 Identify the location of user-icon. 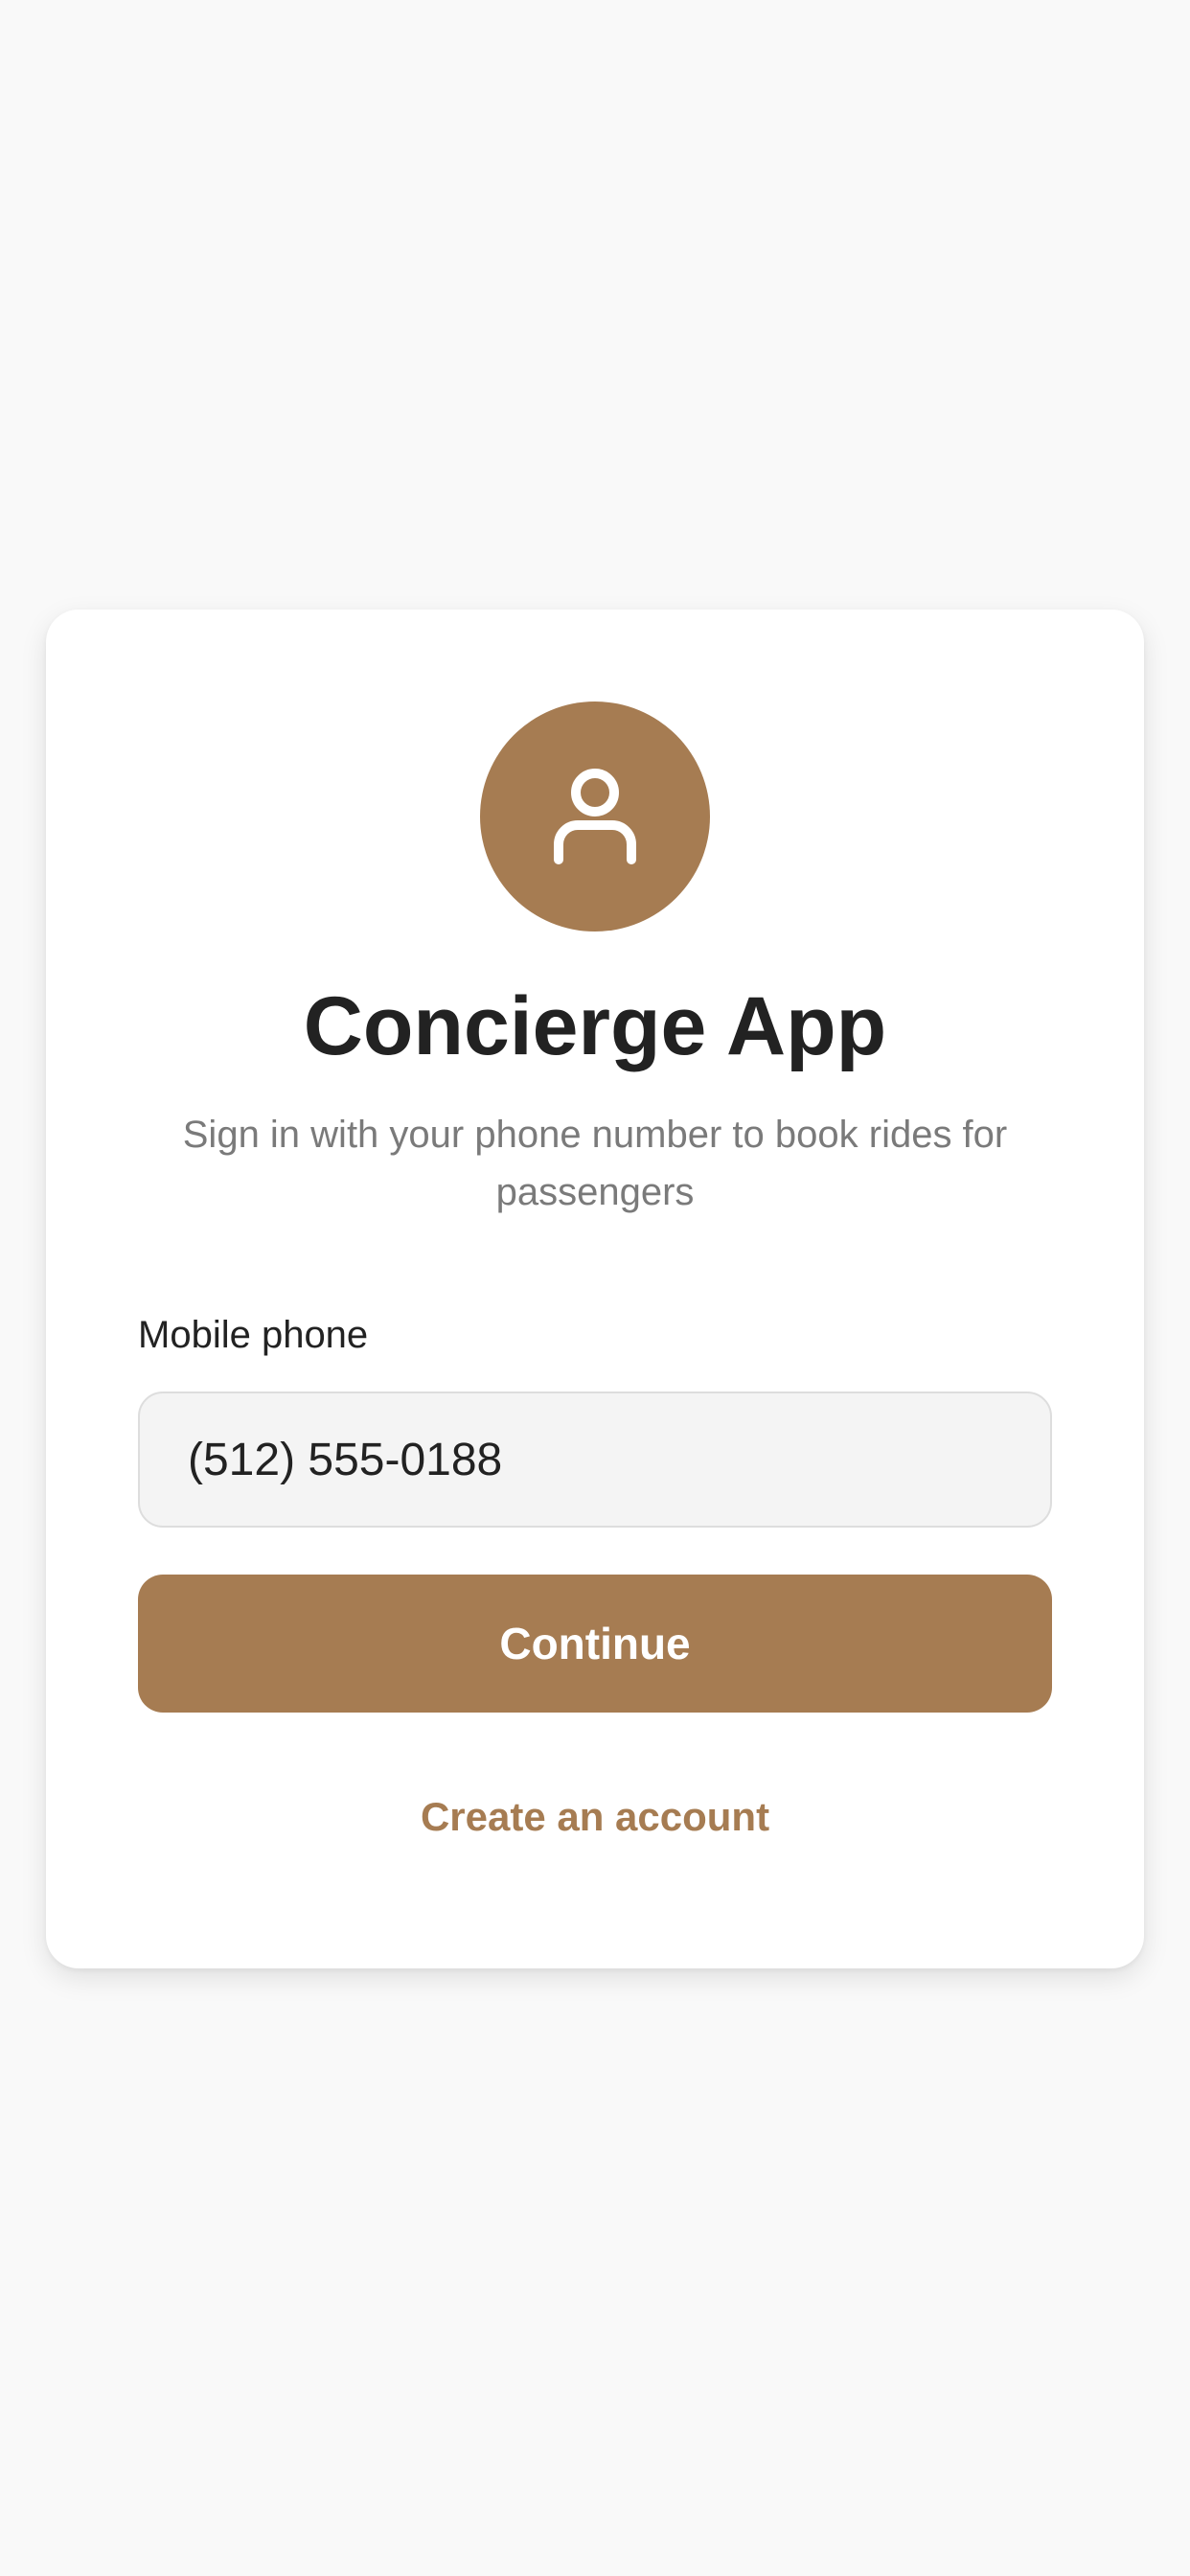
(595, 816).